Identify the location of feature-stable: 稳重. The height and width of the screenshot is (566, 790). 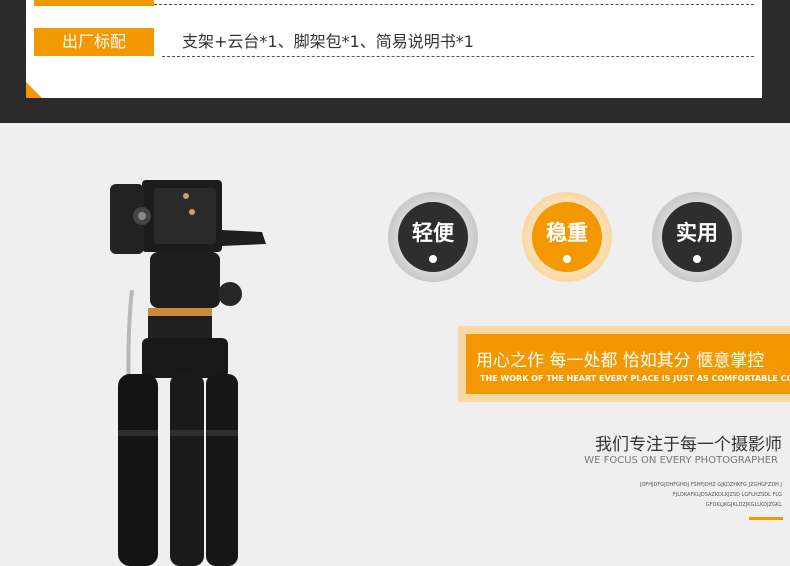
(567, 237).